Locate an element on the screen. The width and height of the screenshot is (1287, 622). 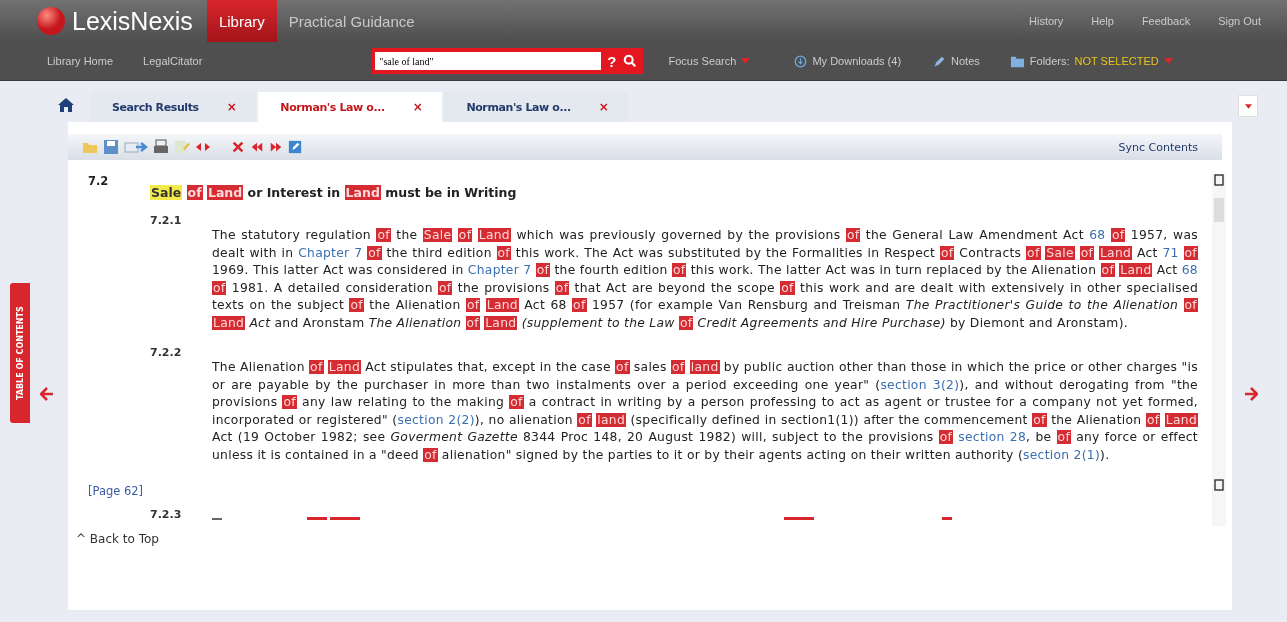
next-arrow-icon is located at coordinates (1251, 394).